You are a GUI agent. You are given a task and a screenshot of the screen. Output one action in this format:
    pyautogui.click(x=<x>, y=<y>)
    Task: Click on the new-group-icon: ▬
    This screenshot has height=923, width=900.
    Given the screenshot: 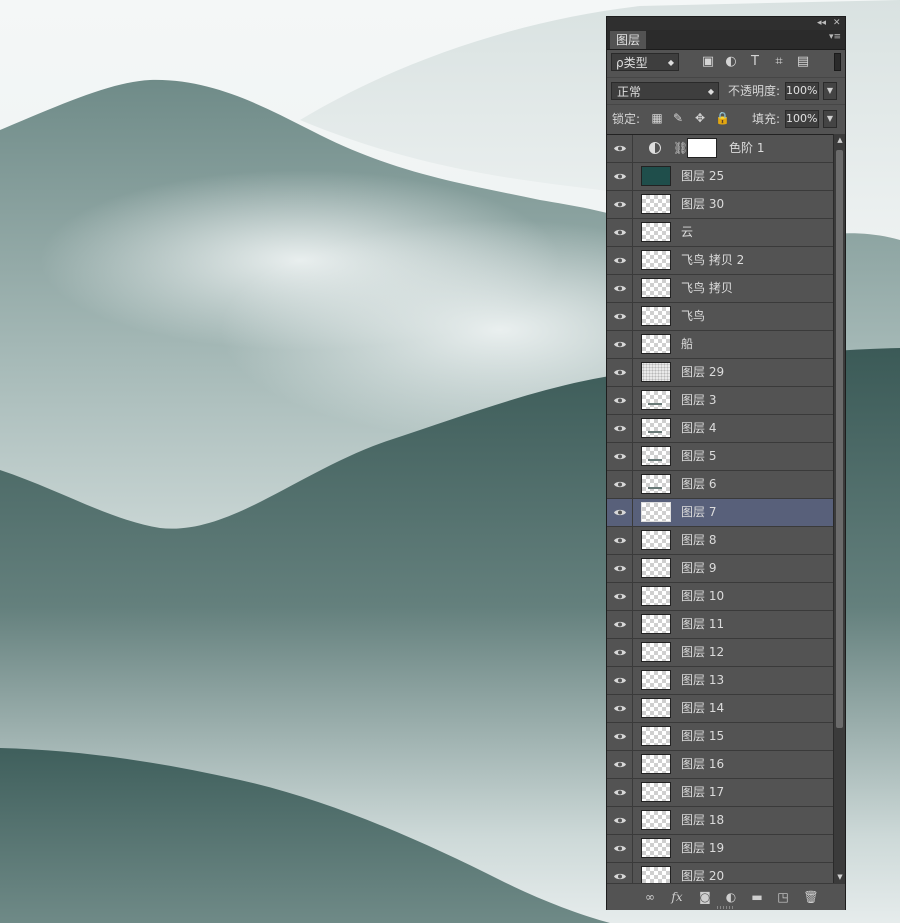 What is the action you would take?
    pyautogui.click(x=757, y=897)
    